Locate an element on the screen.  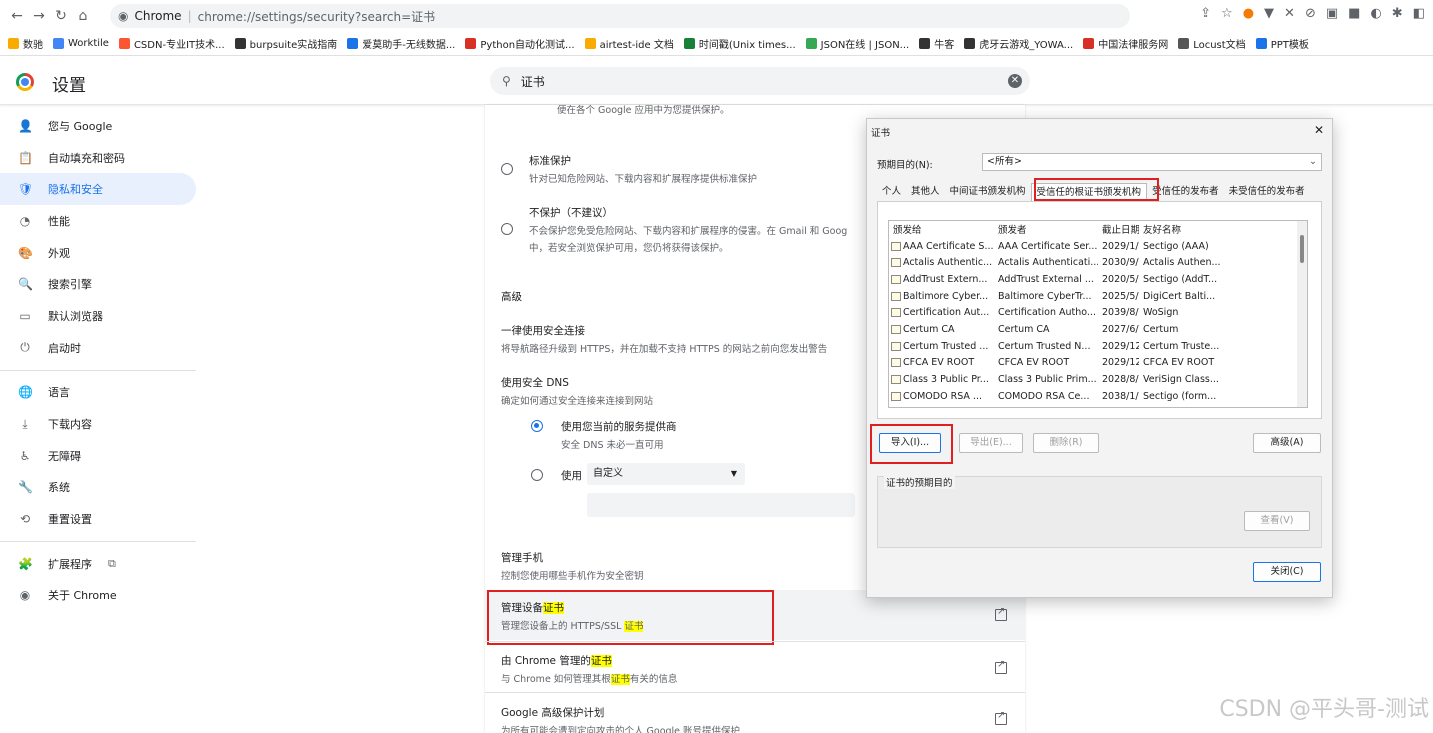
bookmark-item: 数驰 is located at coordinates (25, 43).